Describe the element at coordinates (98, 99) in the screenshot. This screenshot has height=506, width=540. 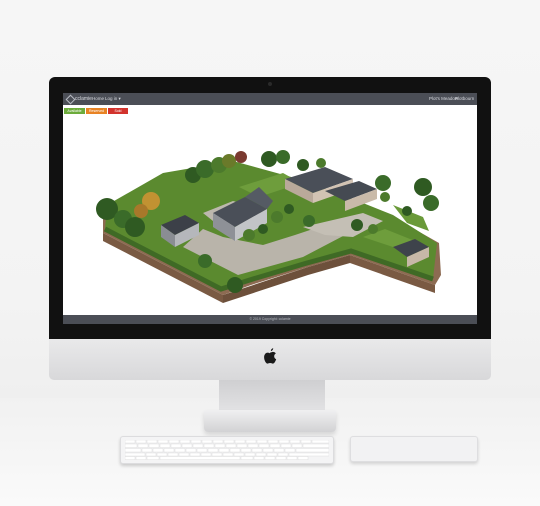
I see `nav-home-link: Home` at that location.